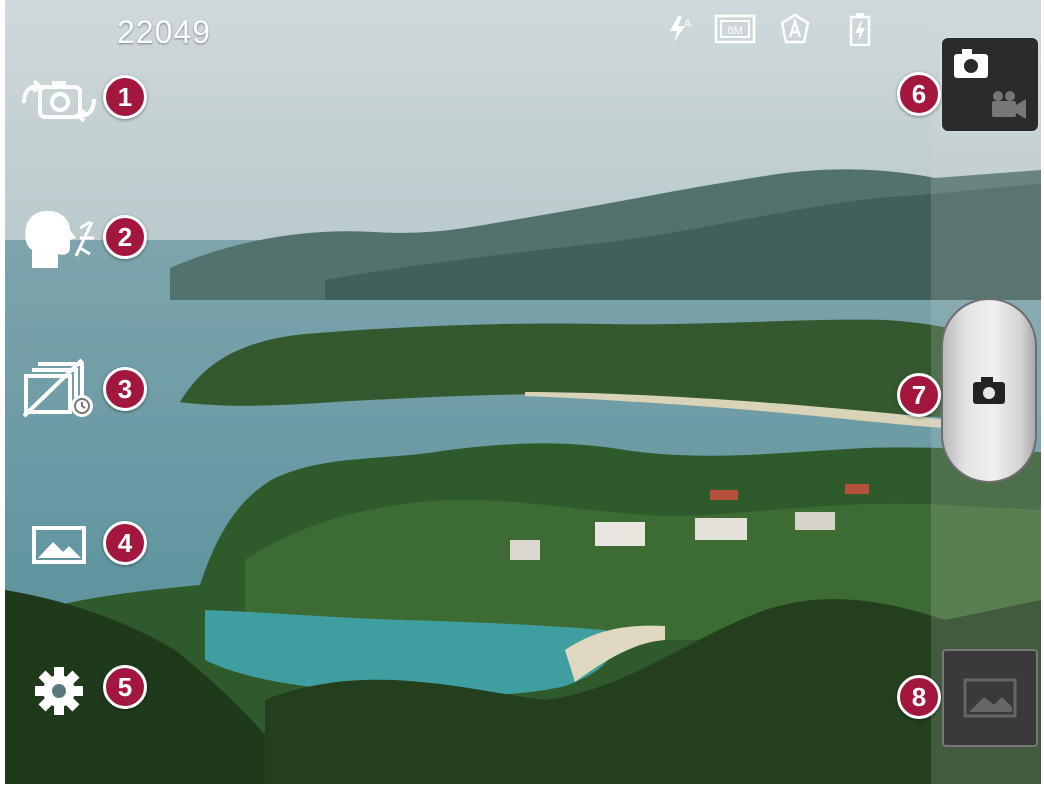 The height and width of the screenshot is (789, 1044). I want to click on gallery-thumbnail, so click(990, 698).